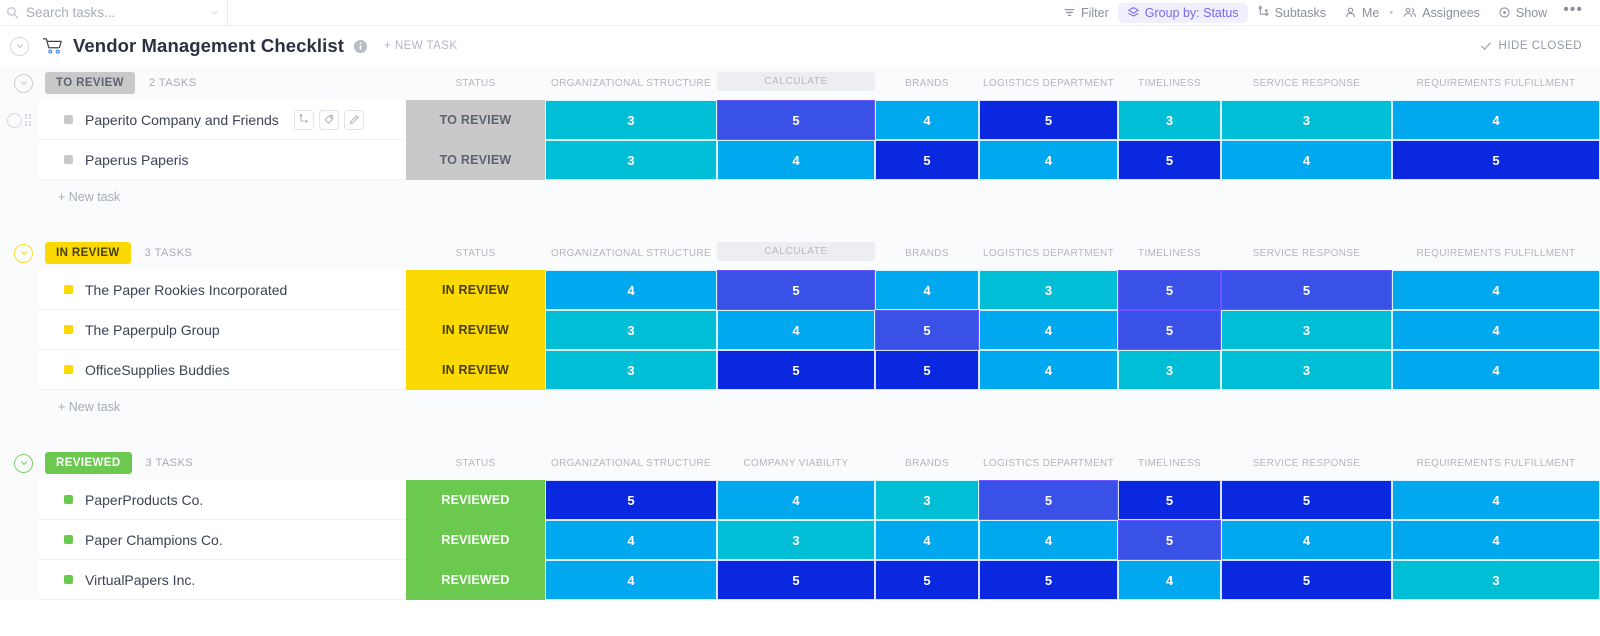 The image size is (1600, 636). I want to click on subtask-button, so click(303, 119).